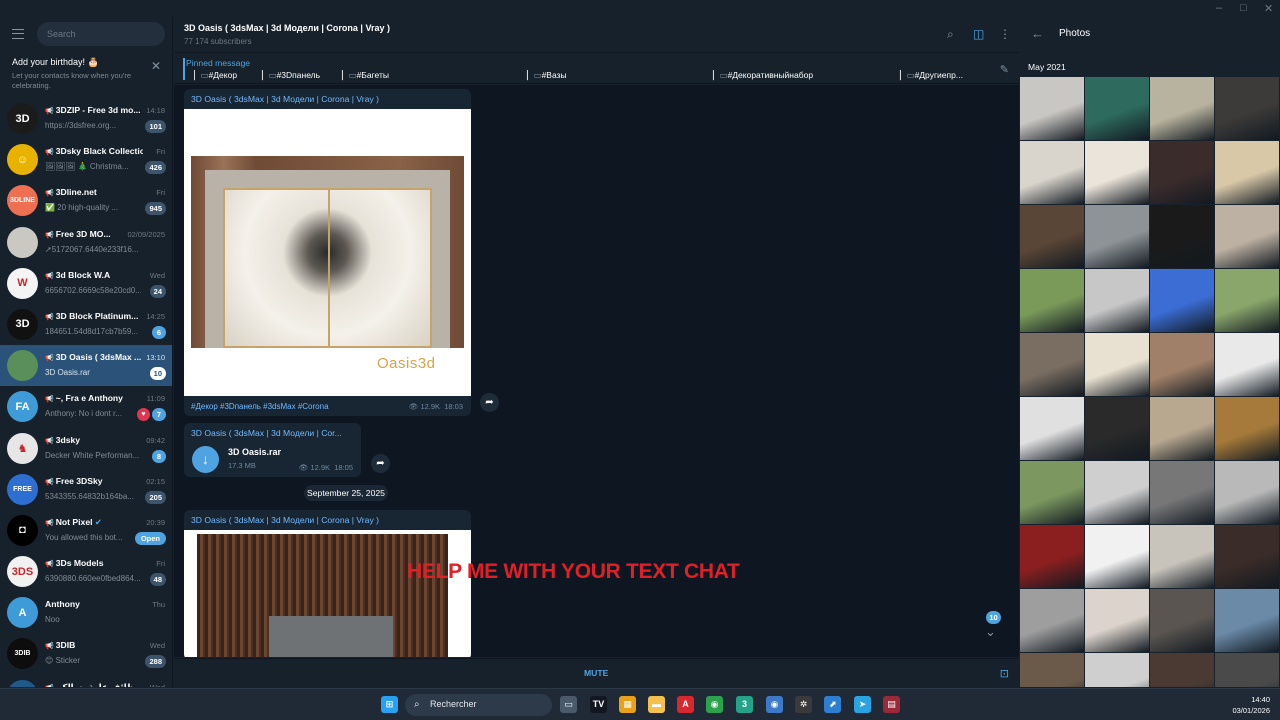 Image resolution: width=1280 pixels, height=720 pixels. What do you see at coordinates (891, 704) in the screenshot?
I see `winrar-icon: ▤` at bounding box center [891, 704].